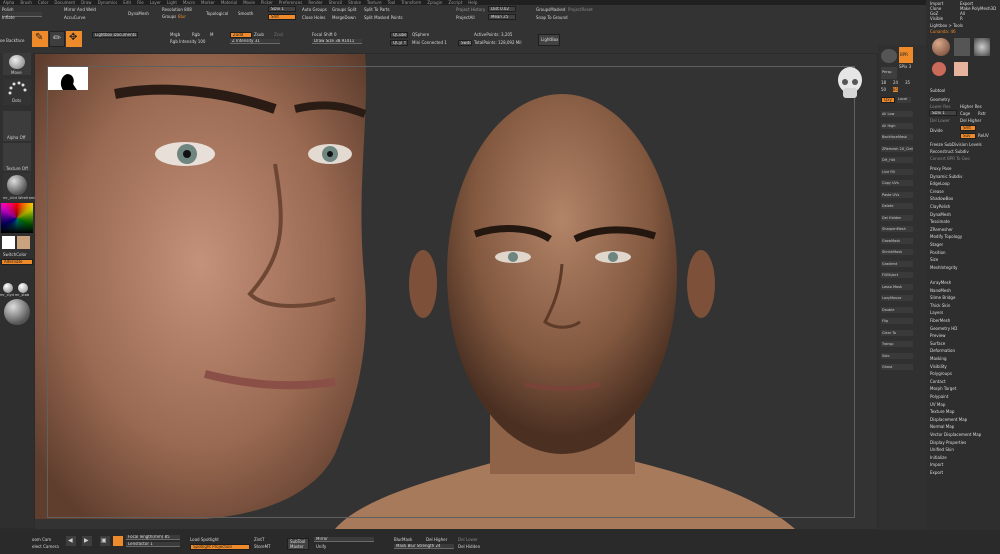  I want to click on topological-button: Topological, so click(217, 13).